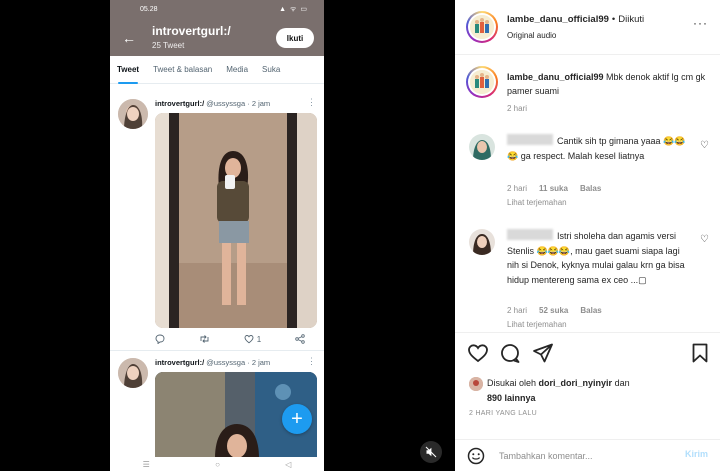 This screenshot has height=471, width=720. I want to click on comment-input, so click(579, 456).